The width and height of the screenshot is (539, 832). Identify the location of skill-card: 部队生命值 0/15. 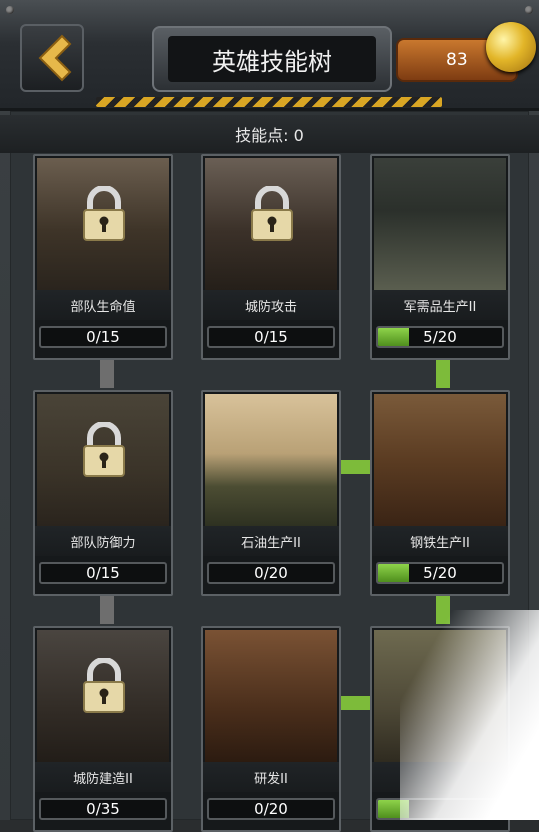
(103, 257).